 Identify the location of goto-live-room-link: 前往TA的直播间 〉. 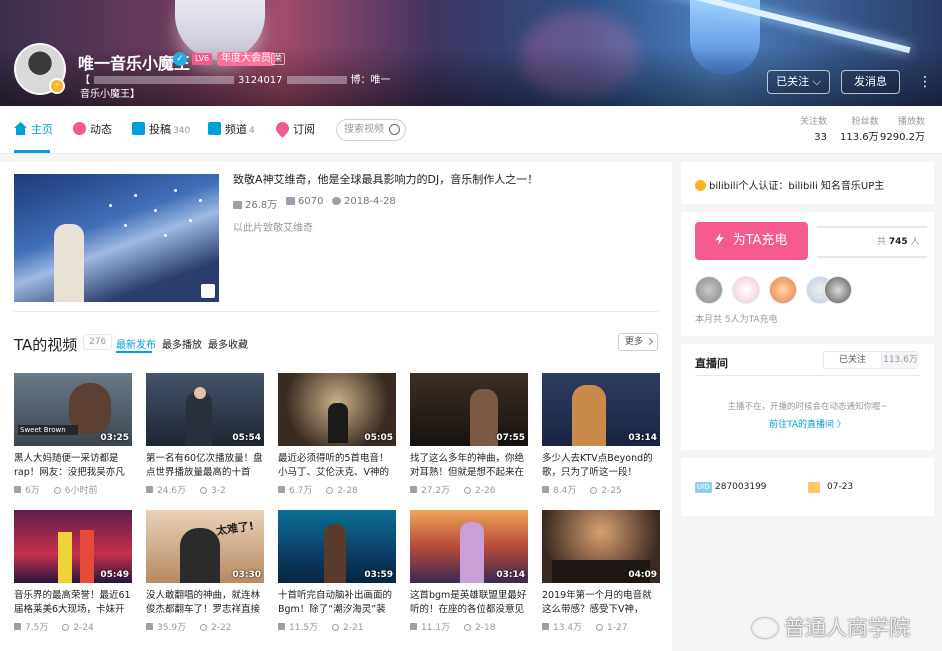
(807, 423).